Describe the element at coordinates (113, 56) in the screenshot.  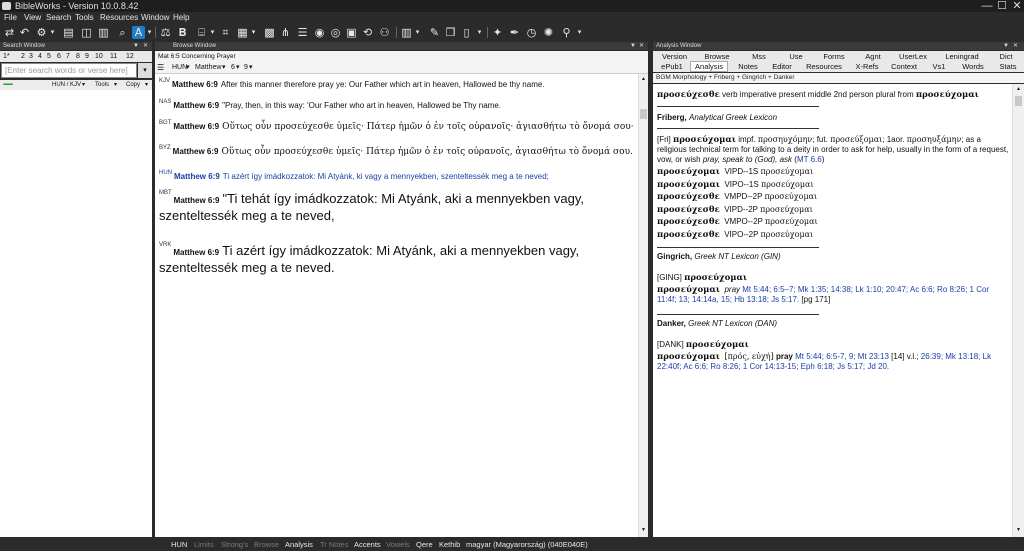
I see `search-tab-11: 11` at that location.